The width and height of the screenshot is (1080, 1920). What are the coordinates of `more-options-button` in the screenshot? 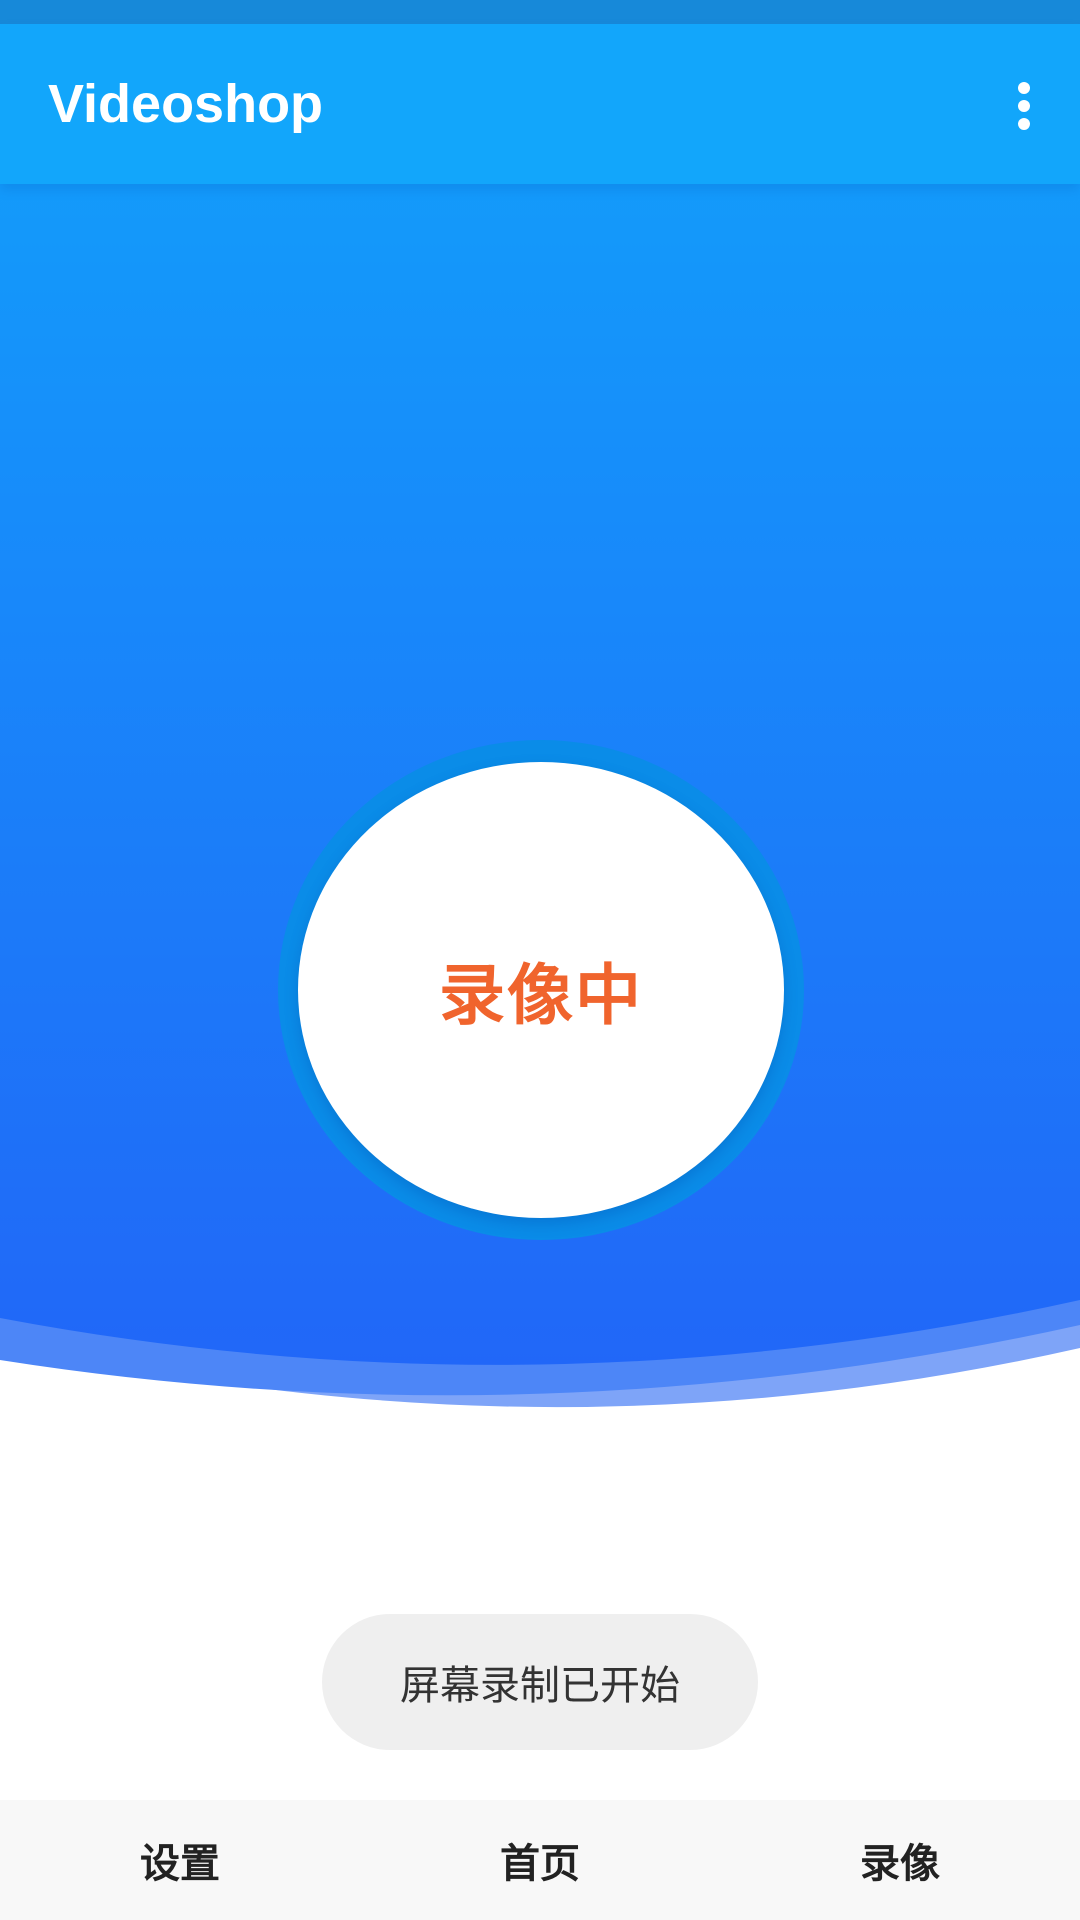 It's located at (1024, 106).